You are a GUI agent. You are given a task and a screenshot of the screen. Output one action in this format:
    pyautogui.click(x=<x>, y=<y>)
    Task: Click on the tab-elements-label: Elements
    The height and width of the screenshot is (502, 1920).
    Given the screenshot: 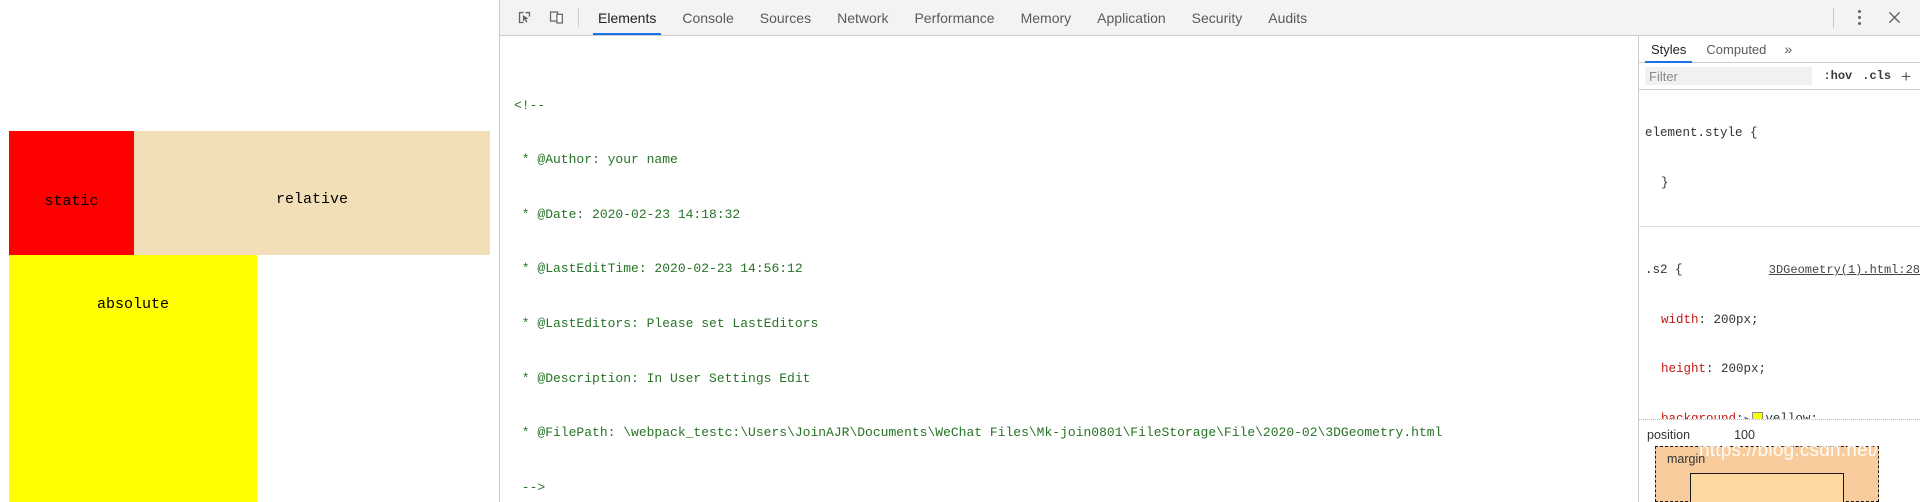 What is the action you would take?
    pyautogui.click(x=627, y=17)
    